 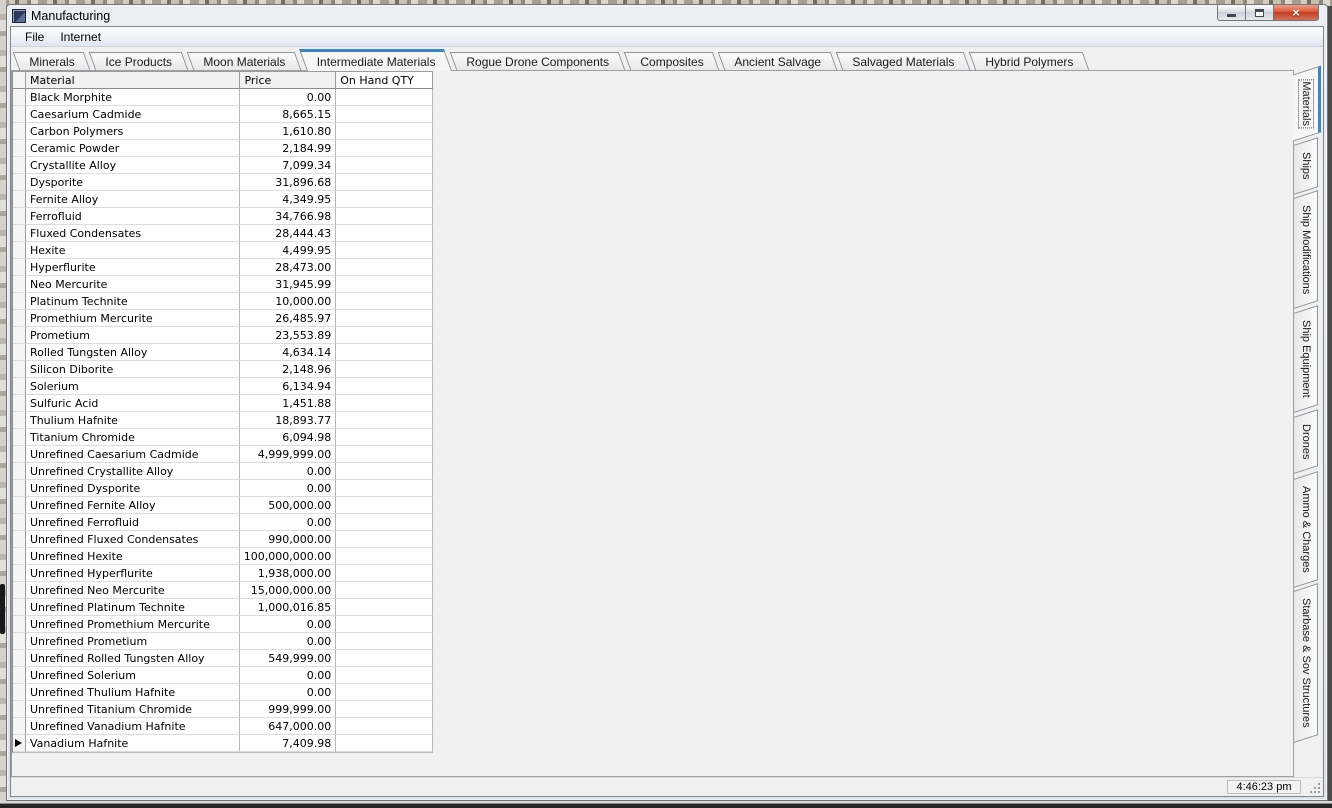 I want to click on material-cell: Platinum Technite, so click(x=133, y=301).